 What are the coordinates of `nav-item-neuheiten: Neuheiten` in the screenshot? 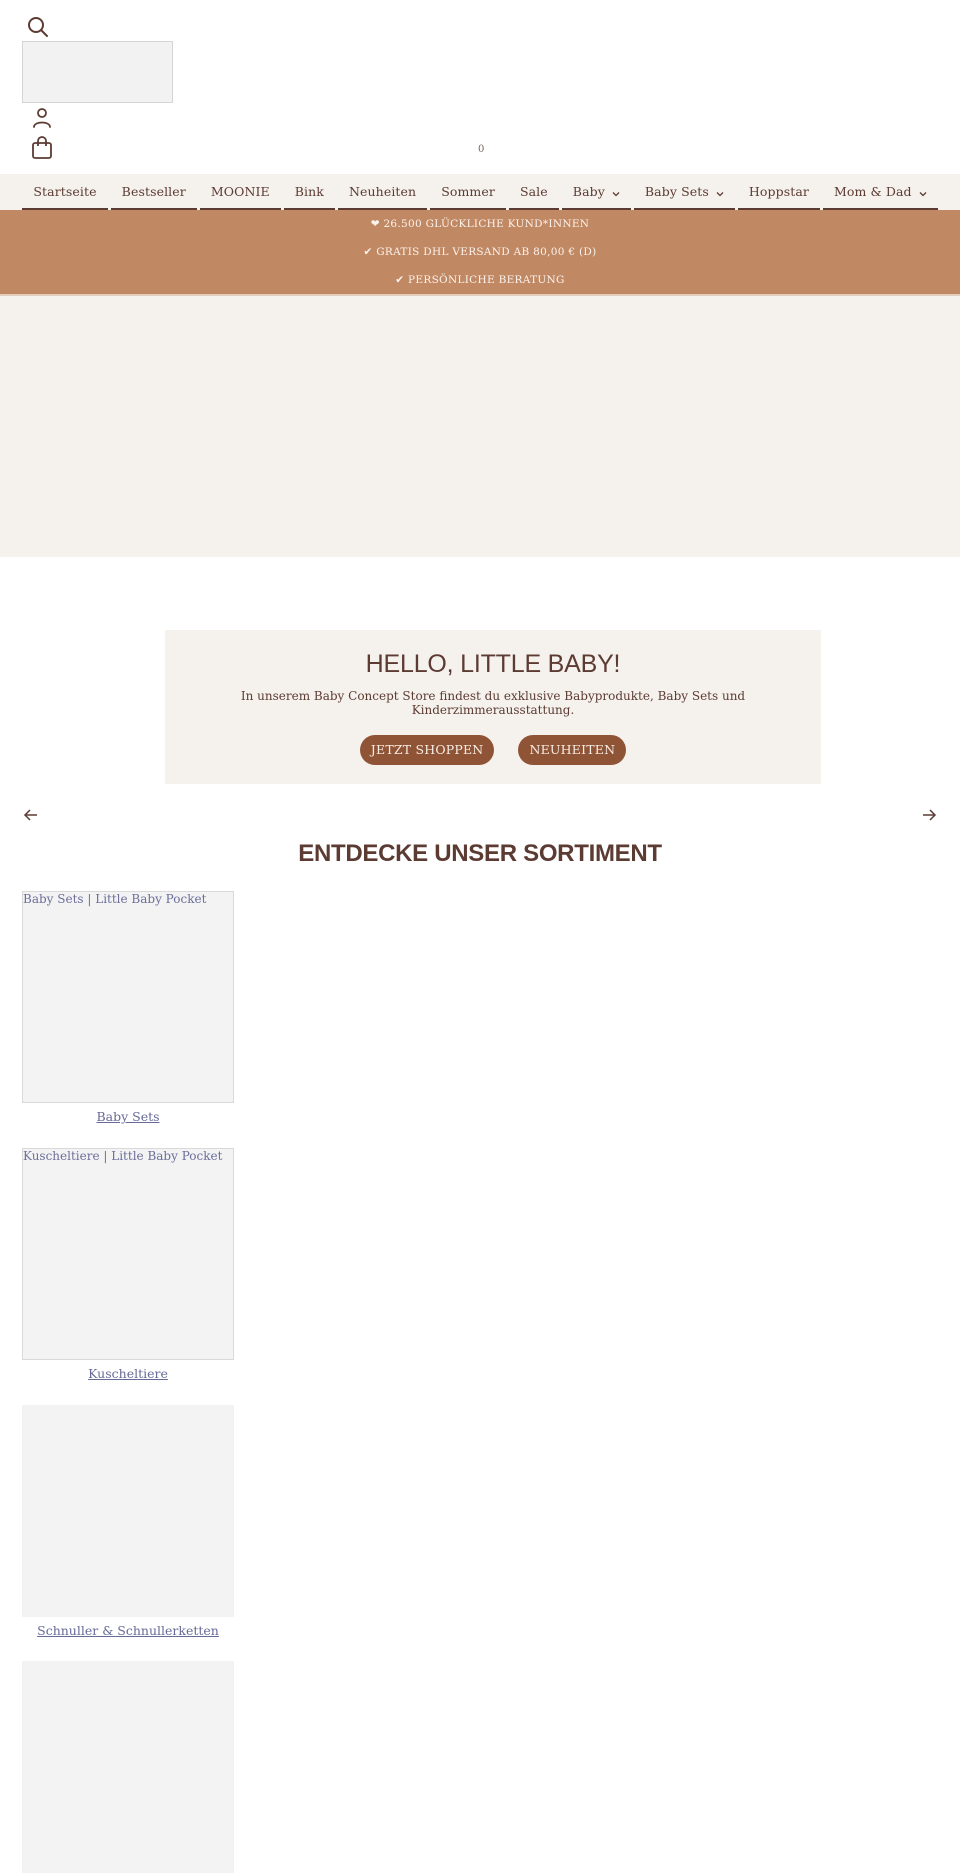 It's located at (382, 192).